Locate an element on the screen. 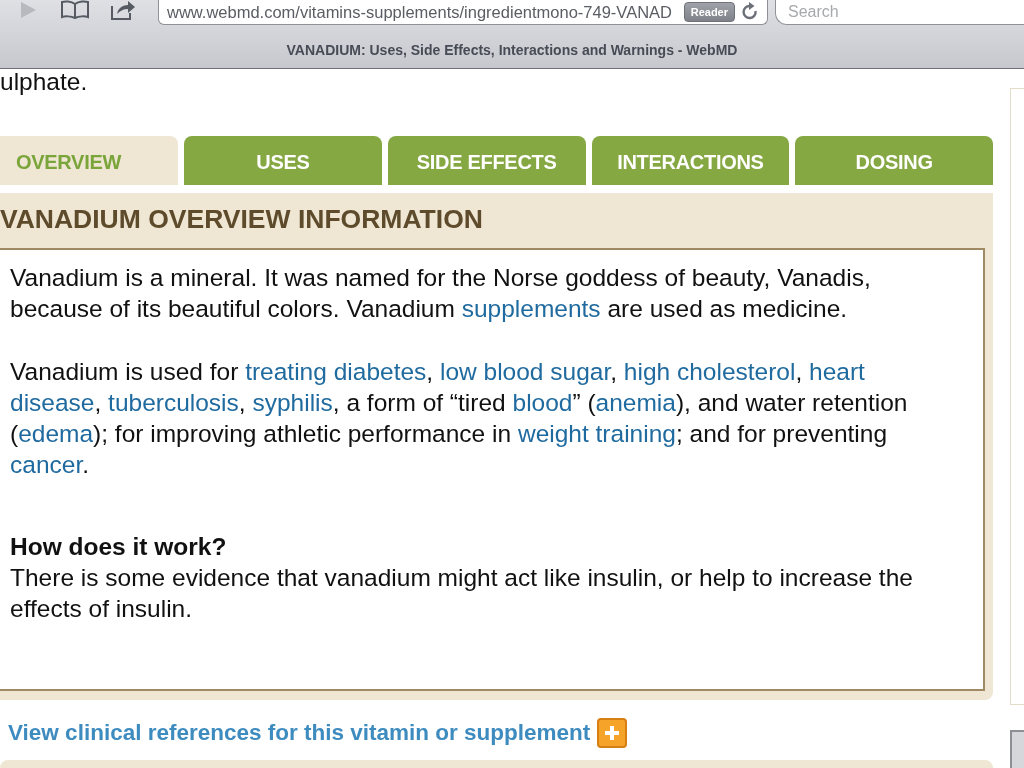 The image size is (1024, 768). section-heading: VANADIUM OVERVIEW INFORMATION is located at coordinates (242, 219).